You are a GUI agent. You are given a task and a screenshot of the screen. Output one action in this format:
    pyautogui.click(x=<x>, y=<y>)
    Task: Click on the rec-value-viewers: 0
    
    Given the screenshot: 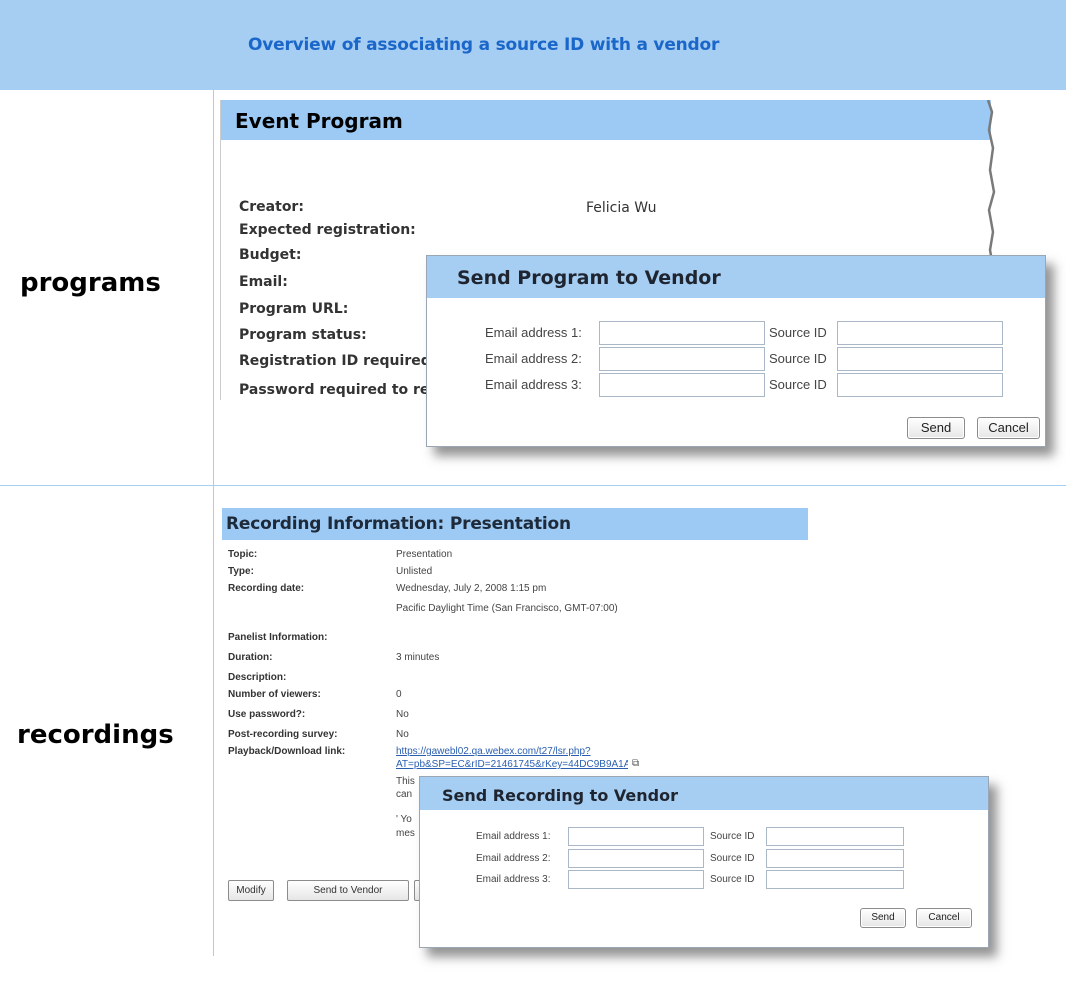 What is the action you would take?
    pyautogui.click(x=399, y=694)
    